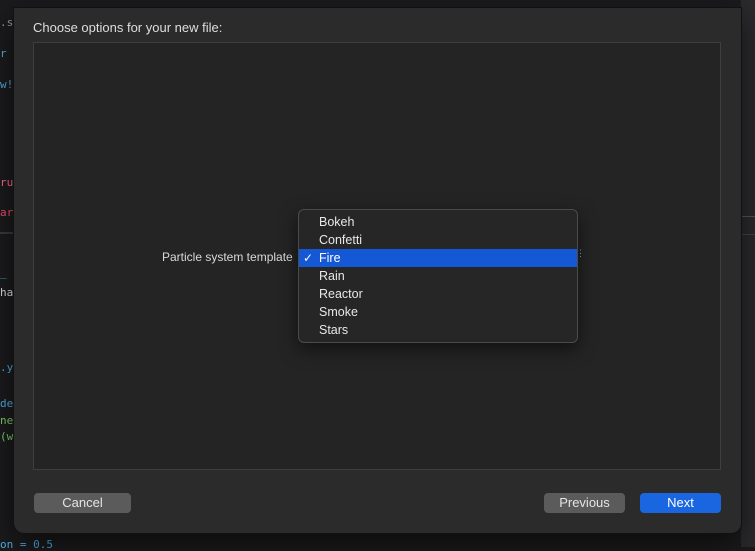  Describe the element at coordinates (227, 257) in the screenshot. I see `particle-template-label: Particle system template` at that location.